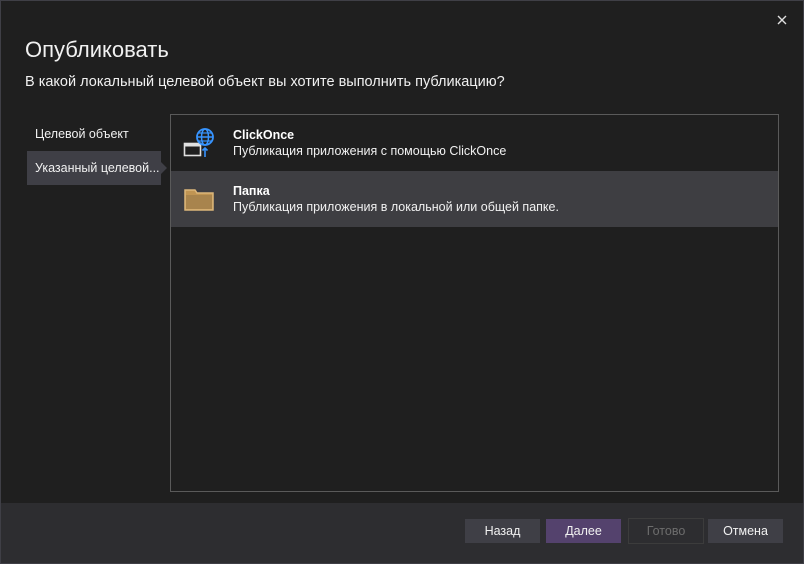 Image resolution: width=804 pixels, height=564 pixels. Describe the element at coordinates (745, 531) in the screenshot. I see `cancel-button: Отмена` at that location.